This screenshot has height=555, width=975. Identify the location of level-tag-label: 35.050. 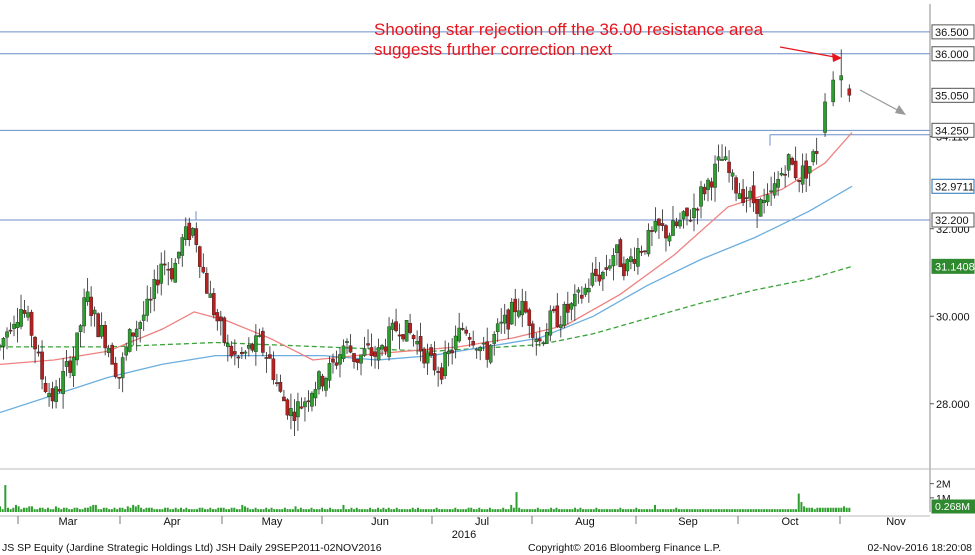
(952, 96).